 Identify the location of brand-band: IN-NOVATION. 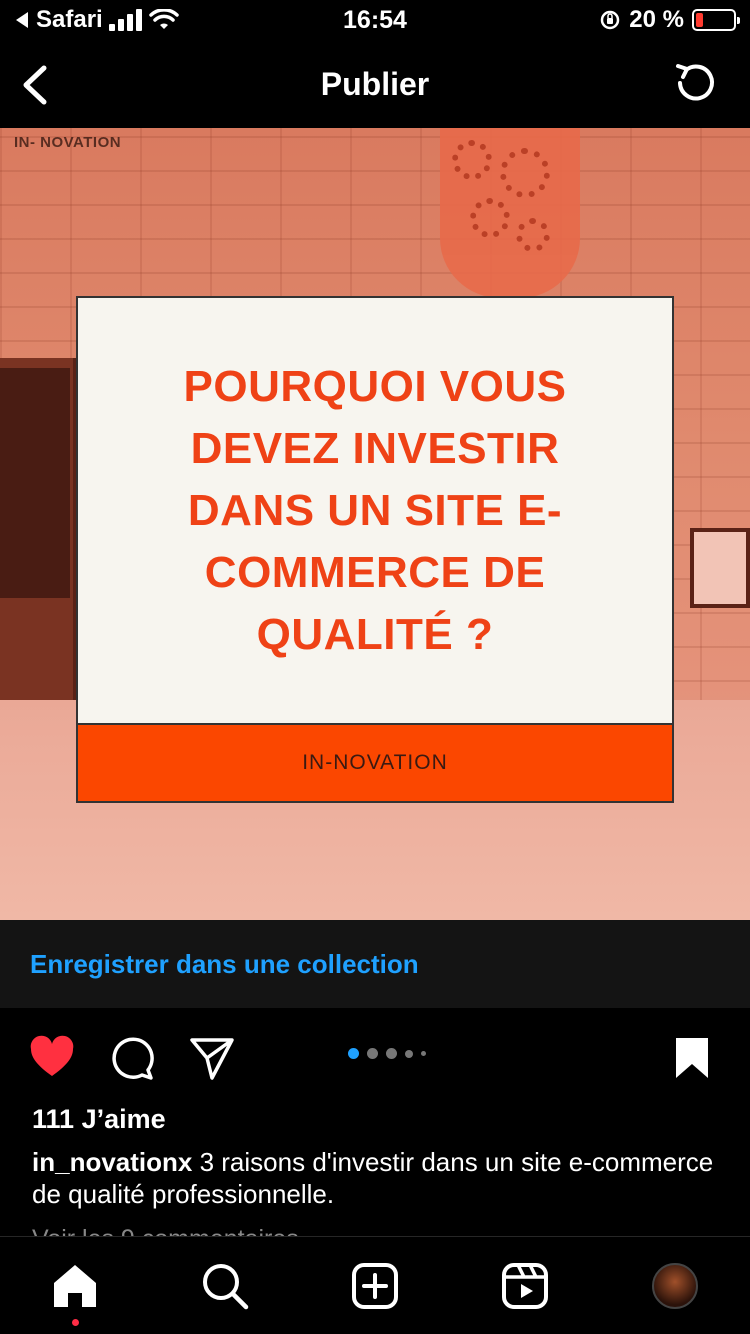
(375, 762).